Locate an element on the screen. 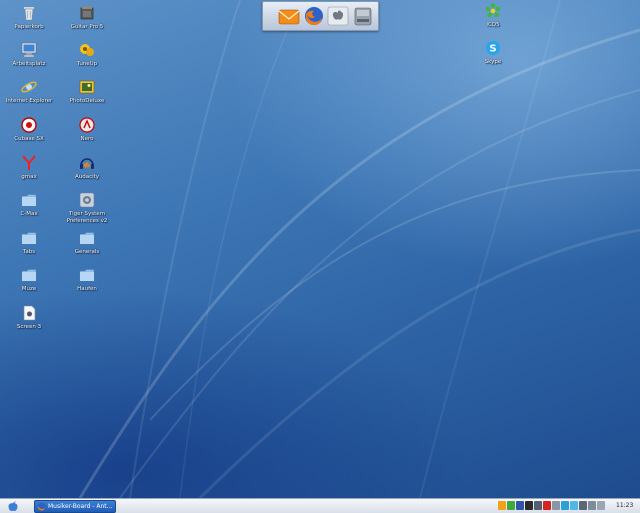 This screenshot has height=513, width=640. desktop-icon-label: ICQ5 is located at coordinates (493, 25).